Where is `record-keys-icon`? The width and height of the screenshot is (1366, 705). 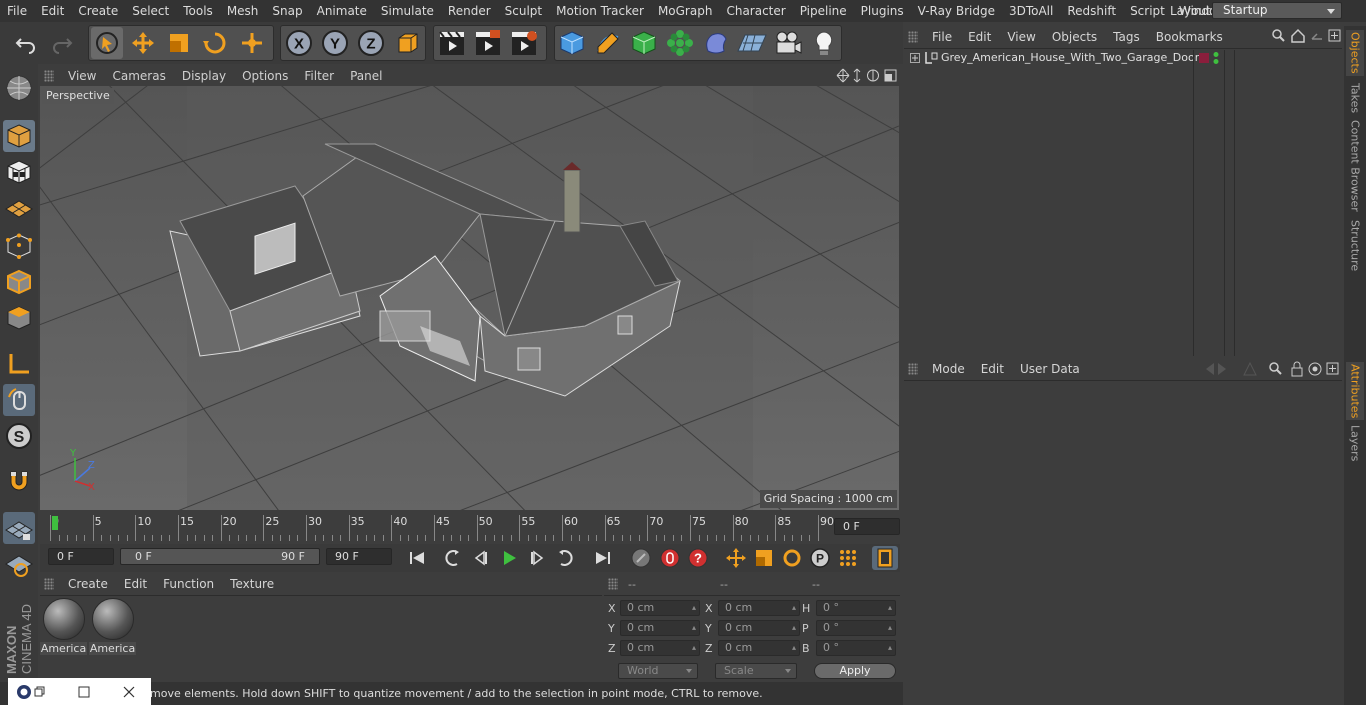
record-keys-icon is located at coordinates (670, 558).